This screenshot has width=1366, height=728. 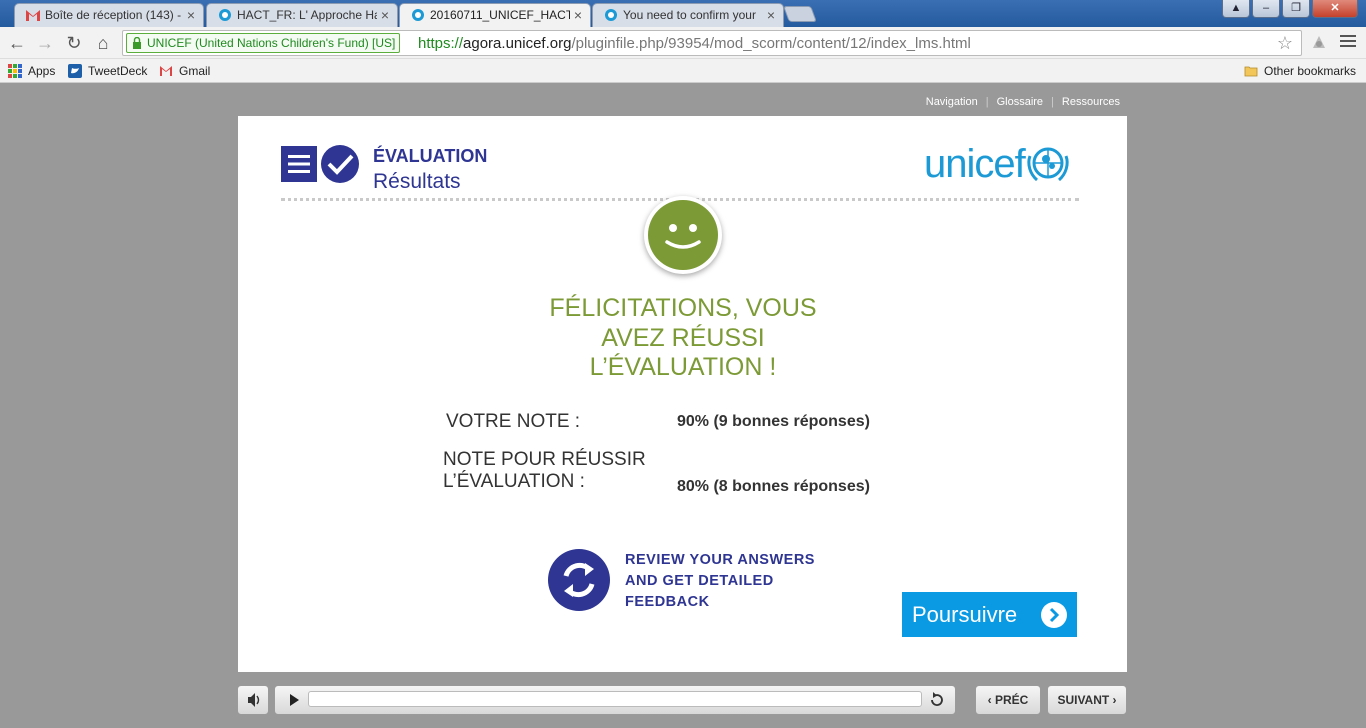 I want to click on next-button: SUIVANT ›, so click(x=1087, y=700).